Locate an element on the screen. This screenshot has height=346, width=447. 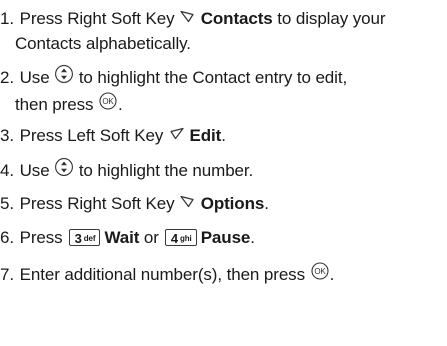
step-4: 4. Use to highlight the number. is located at coordinates (223, 171).